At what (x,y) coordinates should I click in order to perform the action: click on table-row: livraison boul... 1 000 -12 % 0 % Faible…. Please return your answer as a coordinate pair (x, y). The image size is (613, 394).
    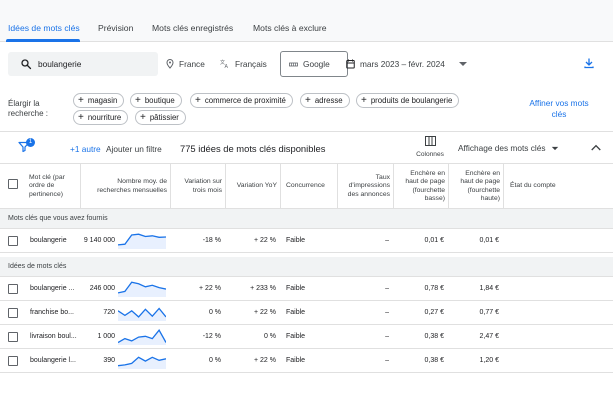
    Looking at the image, I should click on (306, 337).